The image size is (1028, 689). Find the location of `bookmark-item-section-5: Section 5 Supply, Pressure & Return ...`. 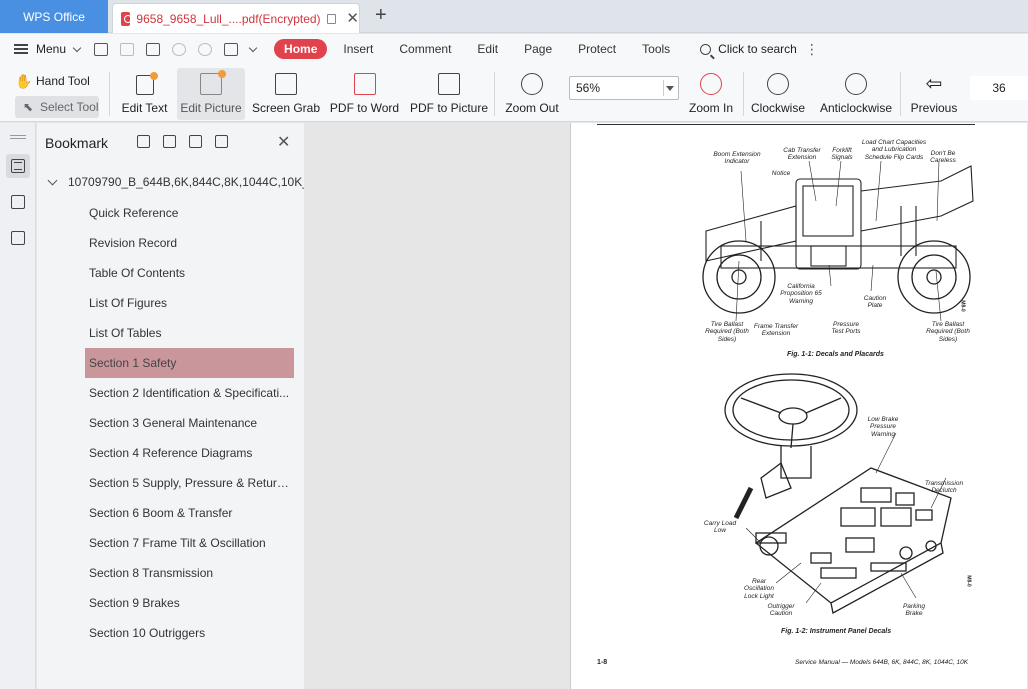

bookmark-item-section-5: Section 5 Supply, Pressure & Return ... is located at coordinates (189, 483).